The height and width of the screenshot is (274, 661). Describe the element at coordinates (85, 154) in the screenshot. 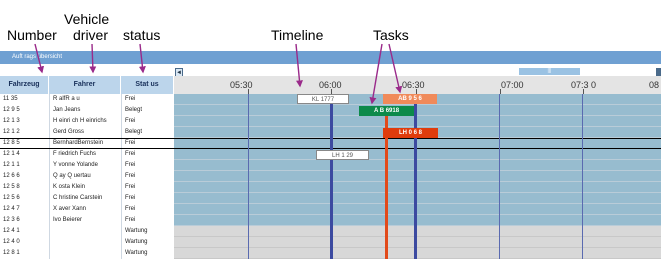

I see `driver-name: F riedrich Fuchs` at that location.